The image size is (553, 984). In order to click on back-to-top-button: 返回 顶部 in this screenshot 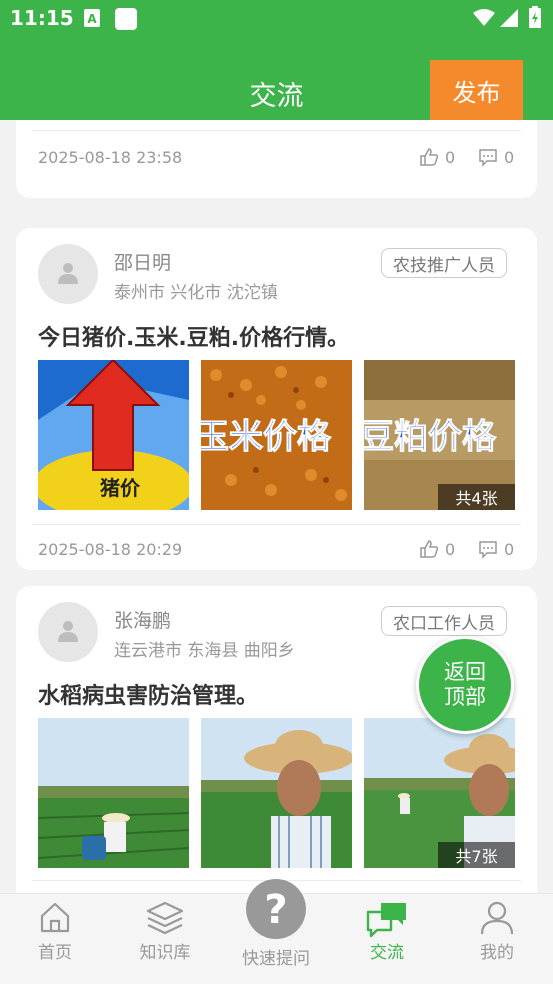, I will do `click(465, 685)`.